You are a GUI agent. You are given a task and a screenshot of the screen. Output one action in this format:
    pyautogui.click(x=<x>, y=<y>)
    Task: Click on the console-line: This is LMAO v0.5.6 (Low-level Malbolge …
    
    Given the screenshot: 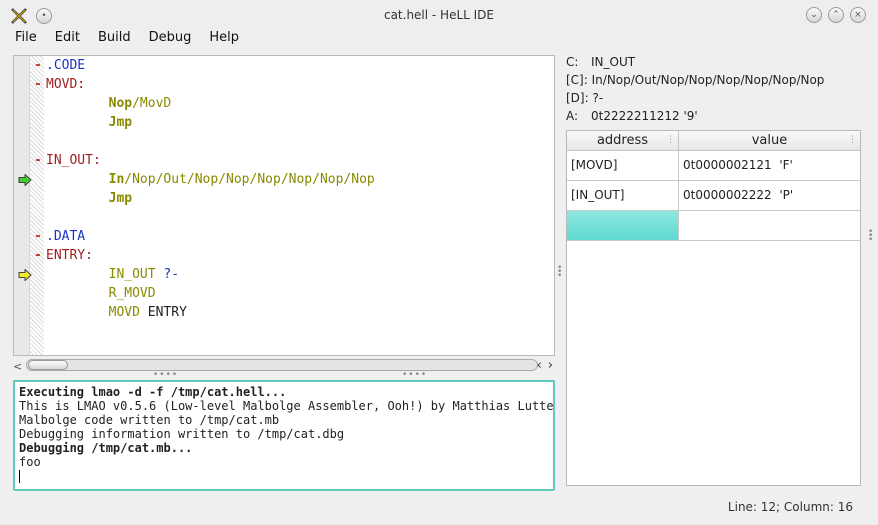 What is the action you would take?
    pyautogui.click(x=287, y=406)
    